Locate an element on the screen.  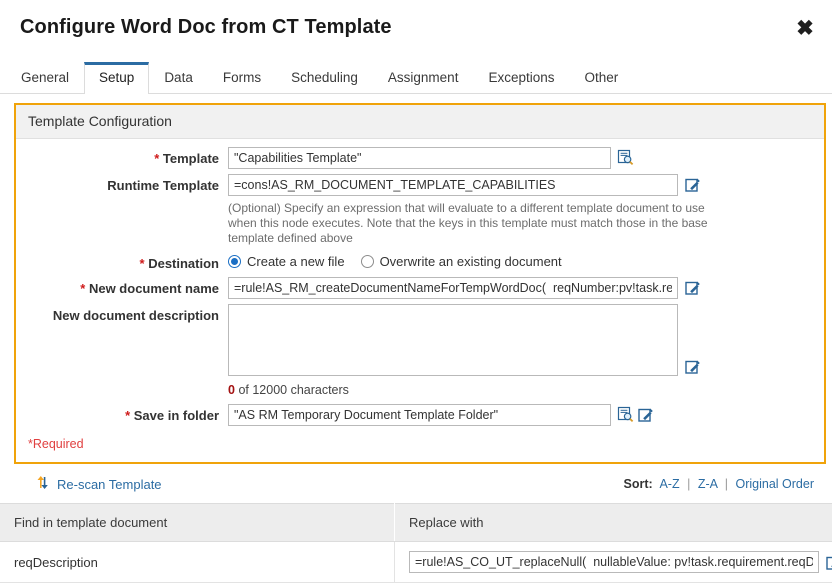
radio-overwrite-existing is located at coordinates (367, 261).